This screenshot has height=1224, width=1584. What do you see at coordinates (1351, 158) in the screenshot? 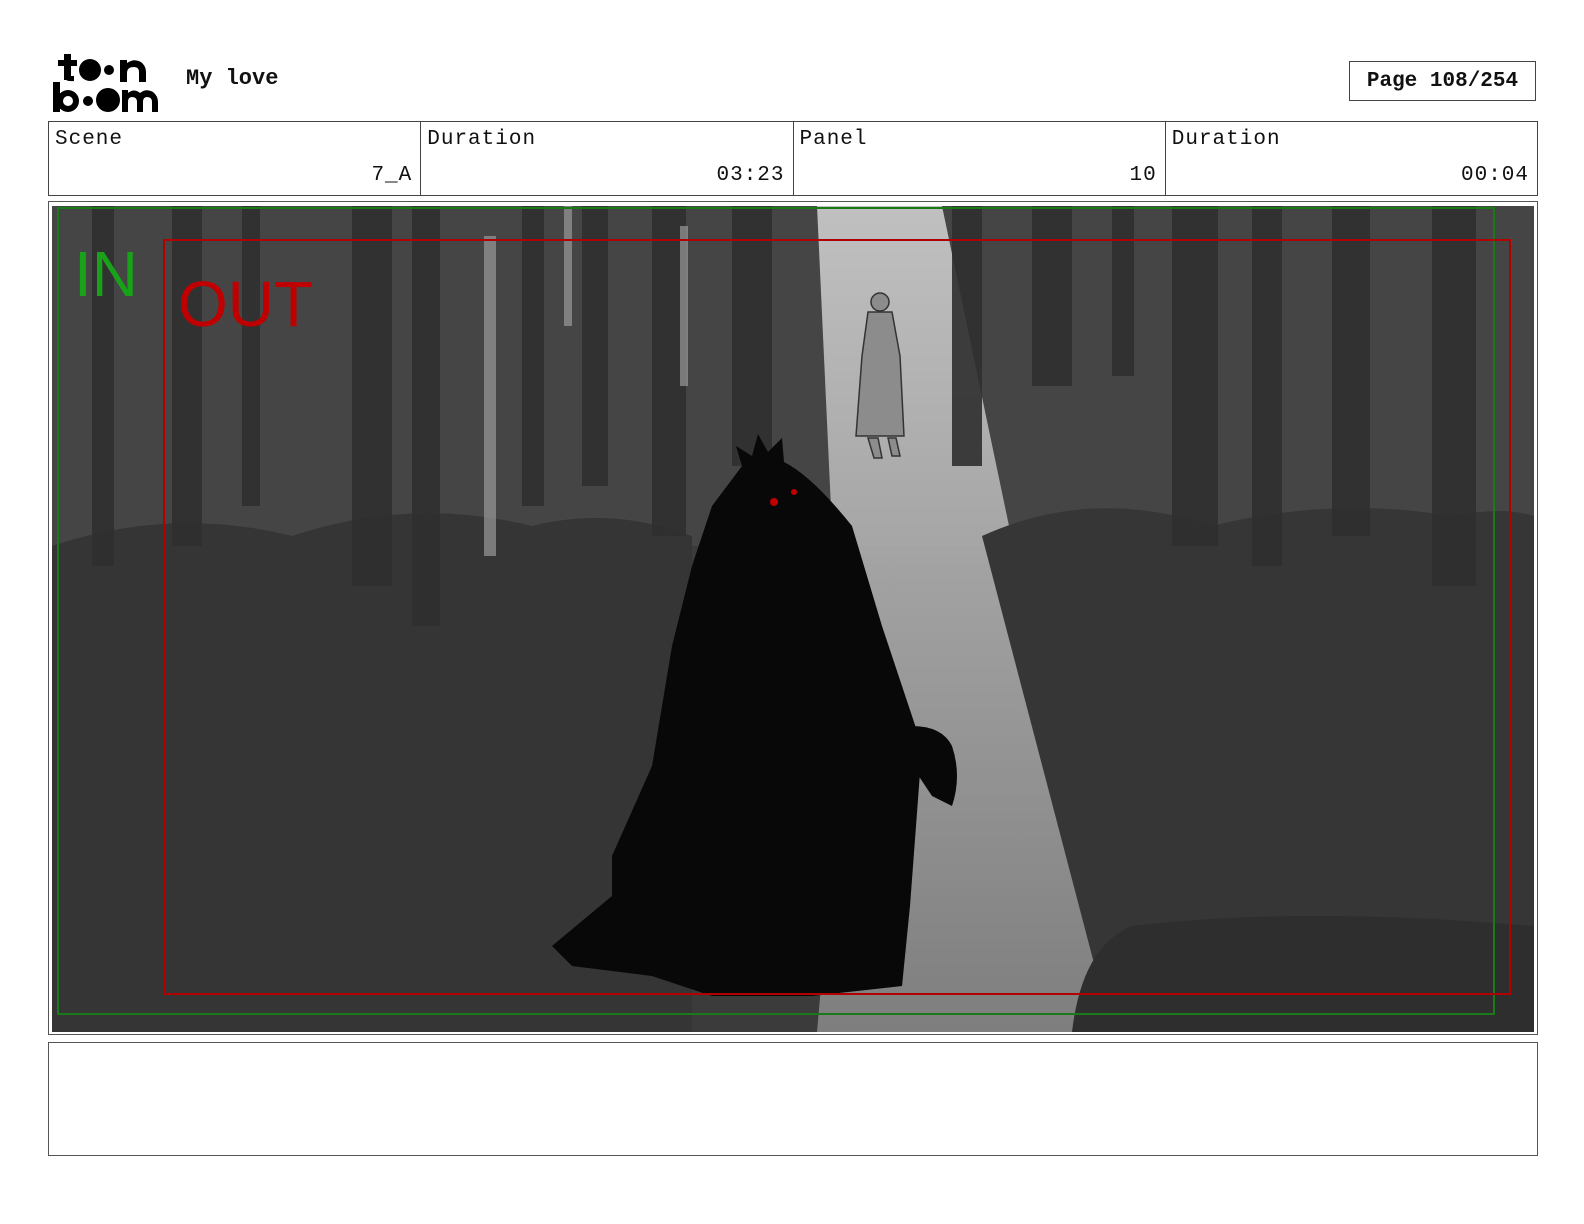
I see `panel-duration-cell: Duration 00:04` at bounding box center [1351, 158].